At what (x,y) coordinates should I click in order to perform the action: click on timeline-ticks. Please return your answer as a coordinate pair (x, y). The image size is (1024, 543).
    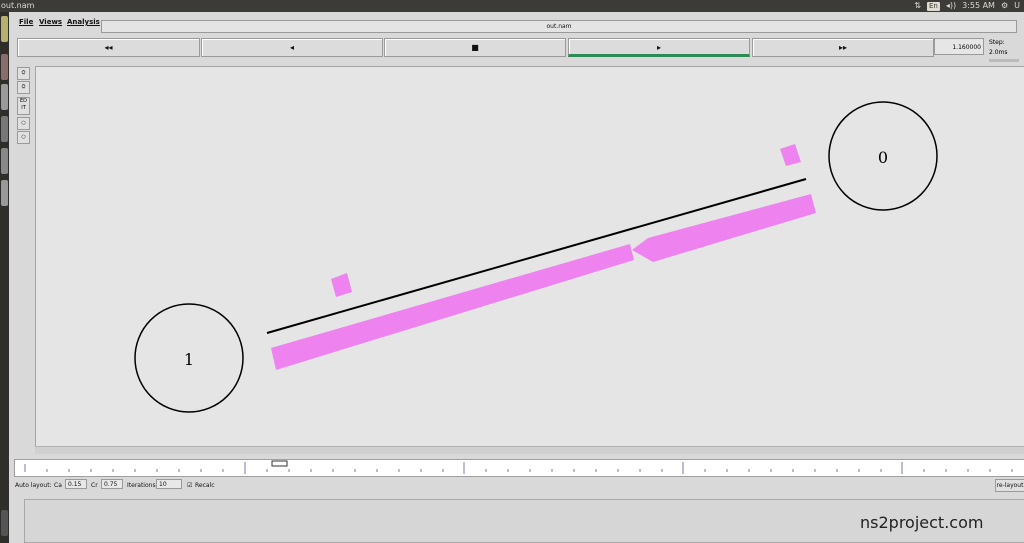
    Looking at the image, I should click on (518, 467).